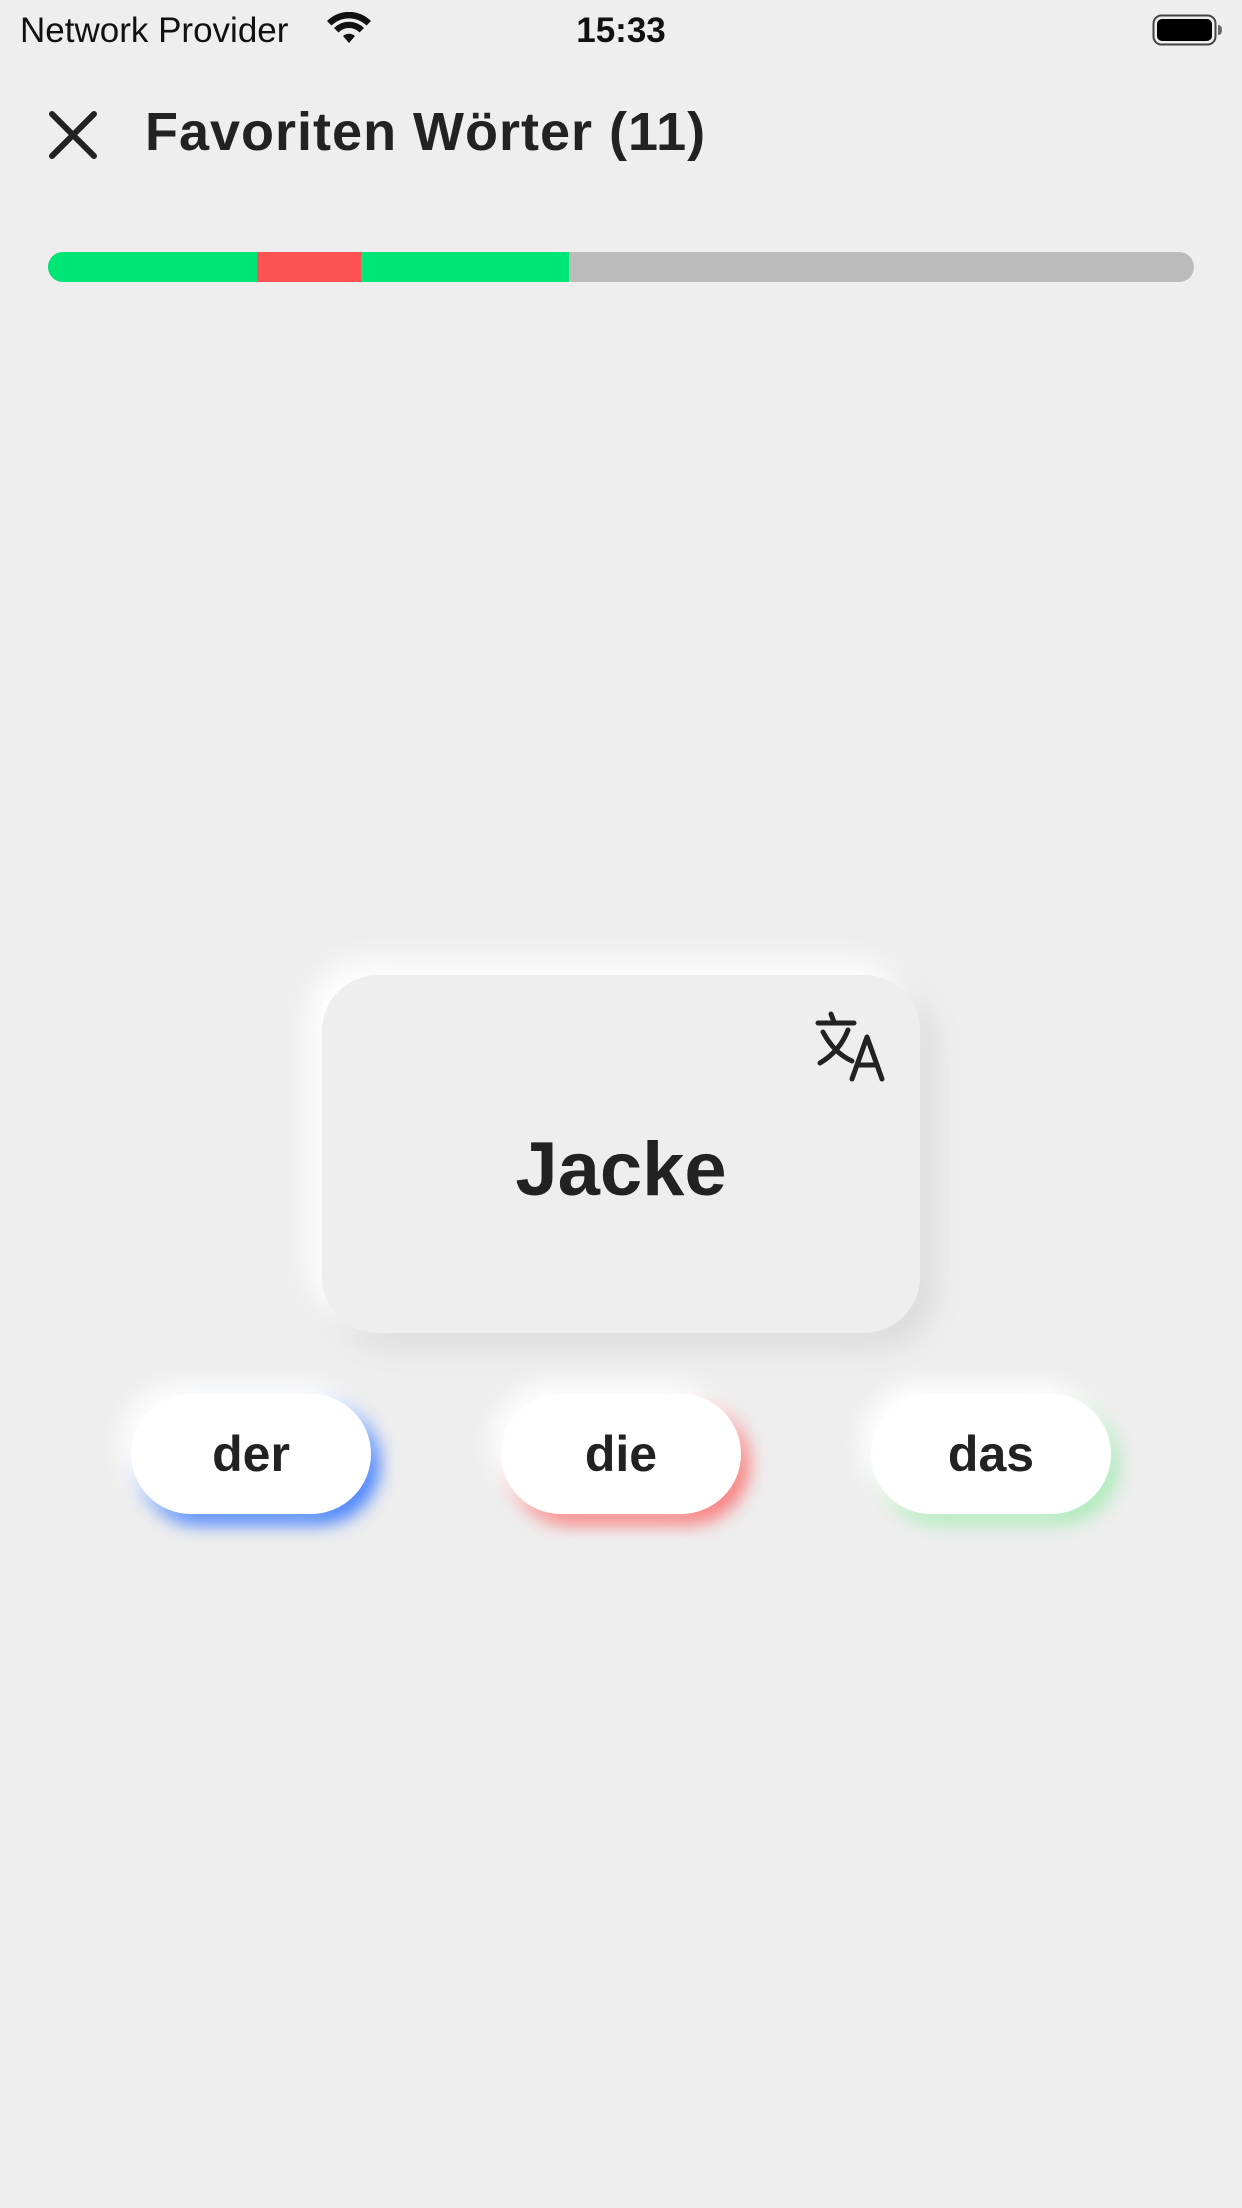 The width and height of the screenshot is (1242, 2208). I want to click on translate-icon, so click(850, 1046).